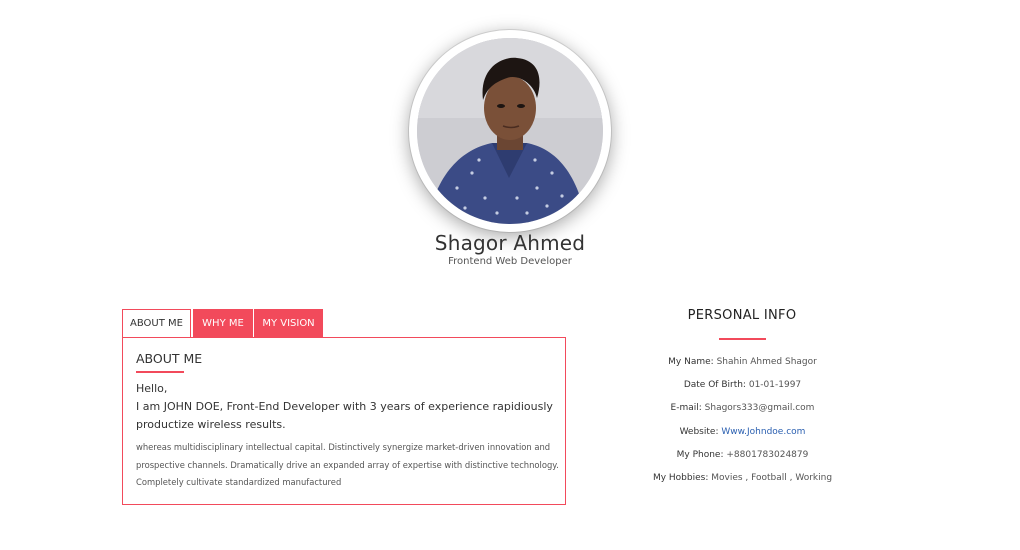  I want to click on info-label: My Hobbies:, so click(680, 477).